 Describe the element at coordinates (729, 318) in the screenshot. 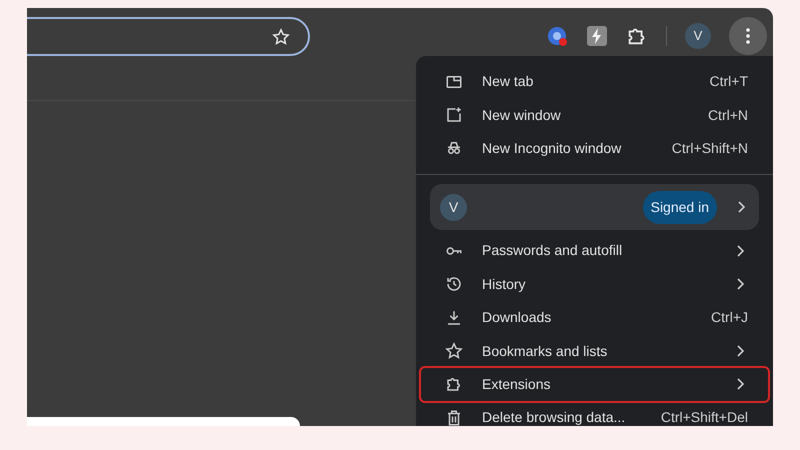

I see `shortcut-text: Ctrl+J` at that location.